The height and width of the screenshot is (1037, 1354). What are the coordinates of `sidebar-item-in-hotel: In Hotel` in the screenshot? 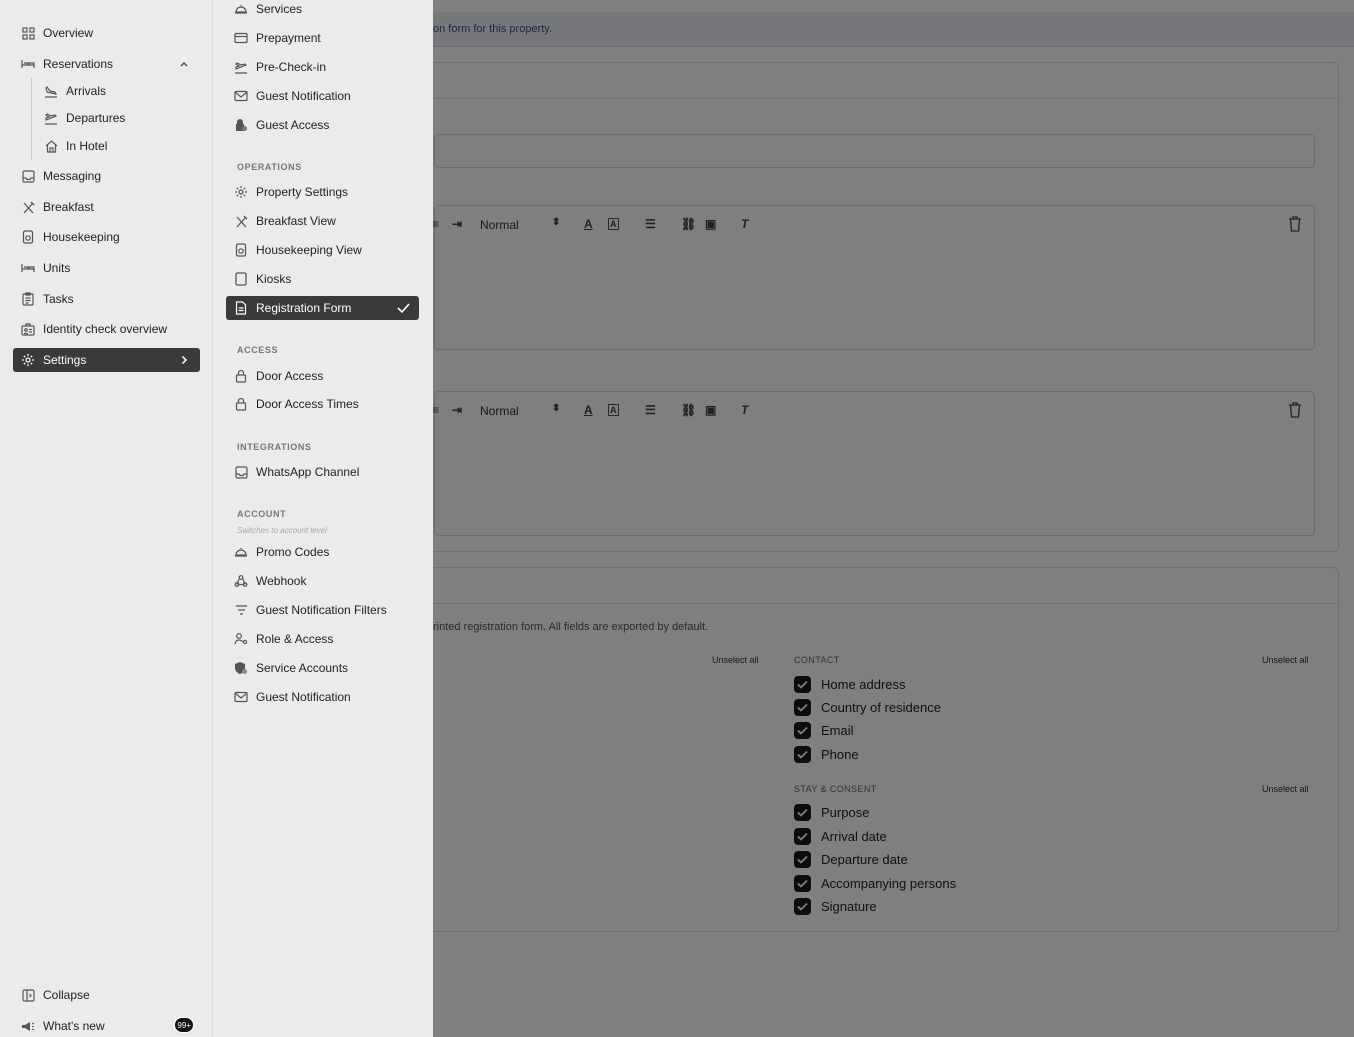 It's located at (106, 146).